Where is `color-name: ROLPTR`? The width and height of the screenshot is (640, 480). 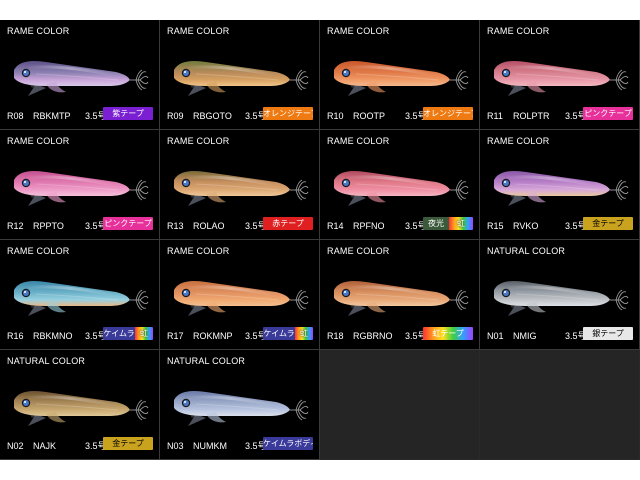 color-name: ROLPTR is located at coordinates (531, 116).